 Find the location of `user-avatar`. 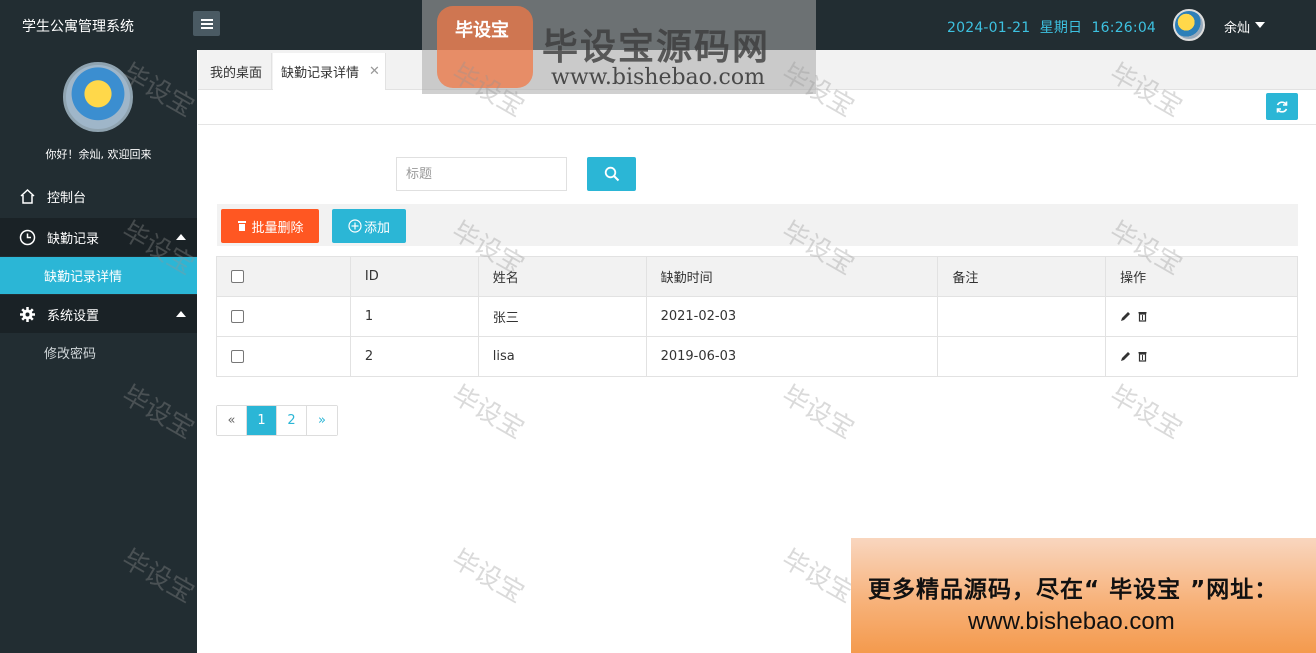

user-avatar is located at coordinates (1189, 25).